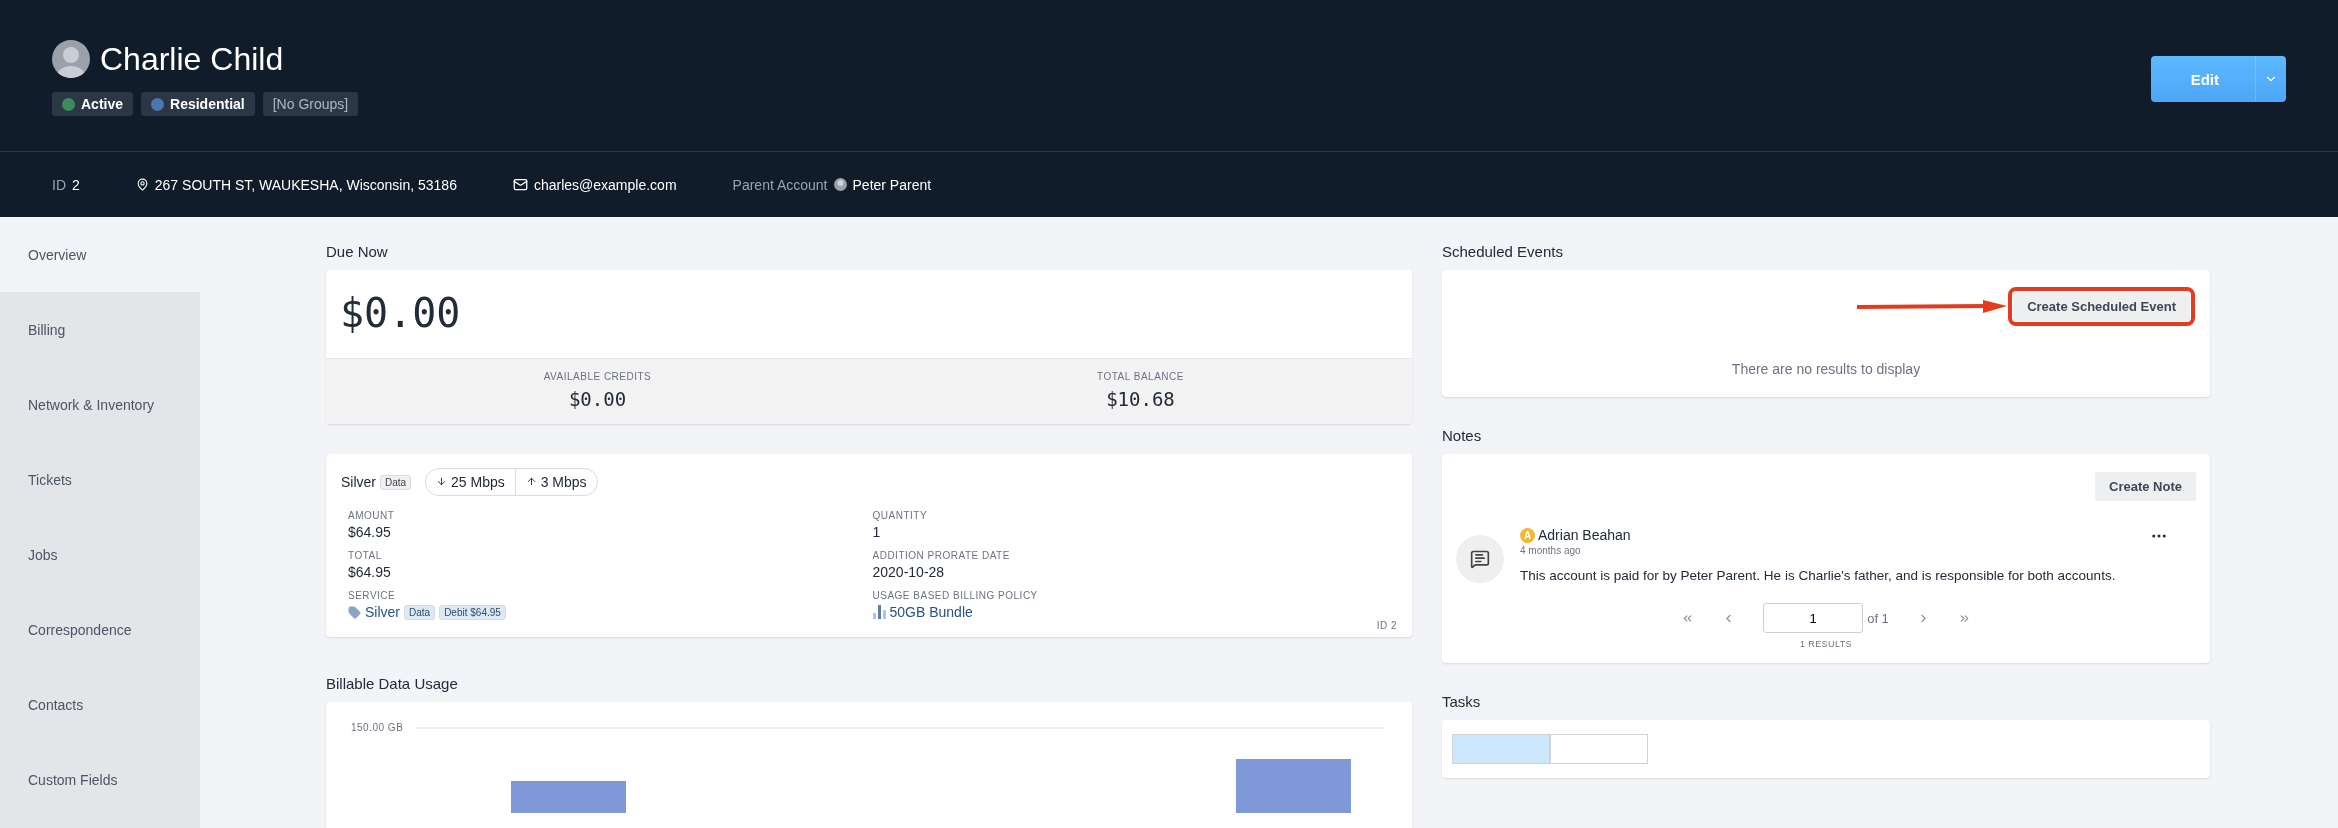 The width and height of the screenshot is (2338, 828). I want to click on author-initial: A, so click(1527, 535).